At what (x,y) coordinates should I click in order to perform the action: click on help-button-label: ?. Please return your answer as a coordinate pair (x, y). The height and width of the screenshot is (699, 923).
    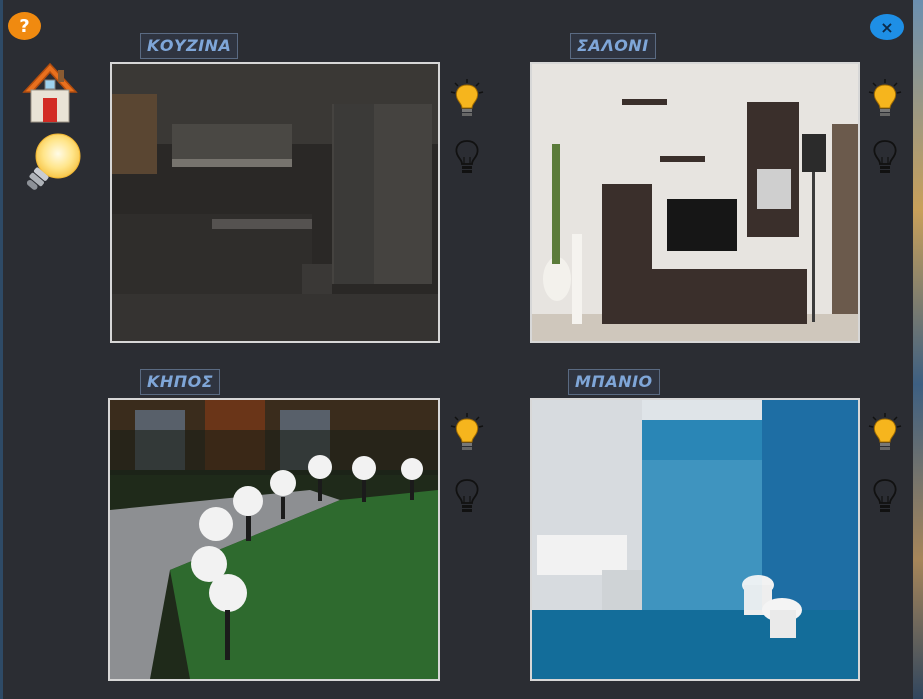
    Looking at the image, I should click on (24, 26).